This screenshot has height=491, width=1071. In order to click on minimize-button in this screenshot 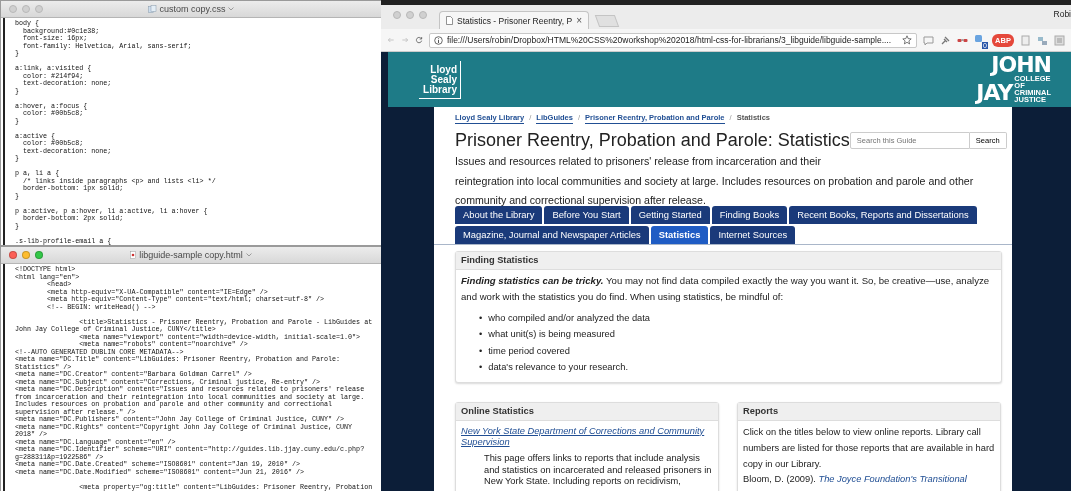, I will do `click(26, 9)`.